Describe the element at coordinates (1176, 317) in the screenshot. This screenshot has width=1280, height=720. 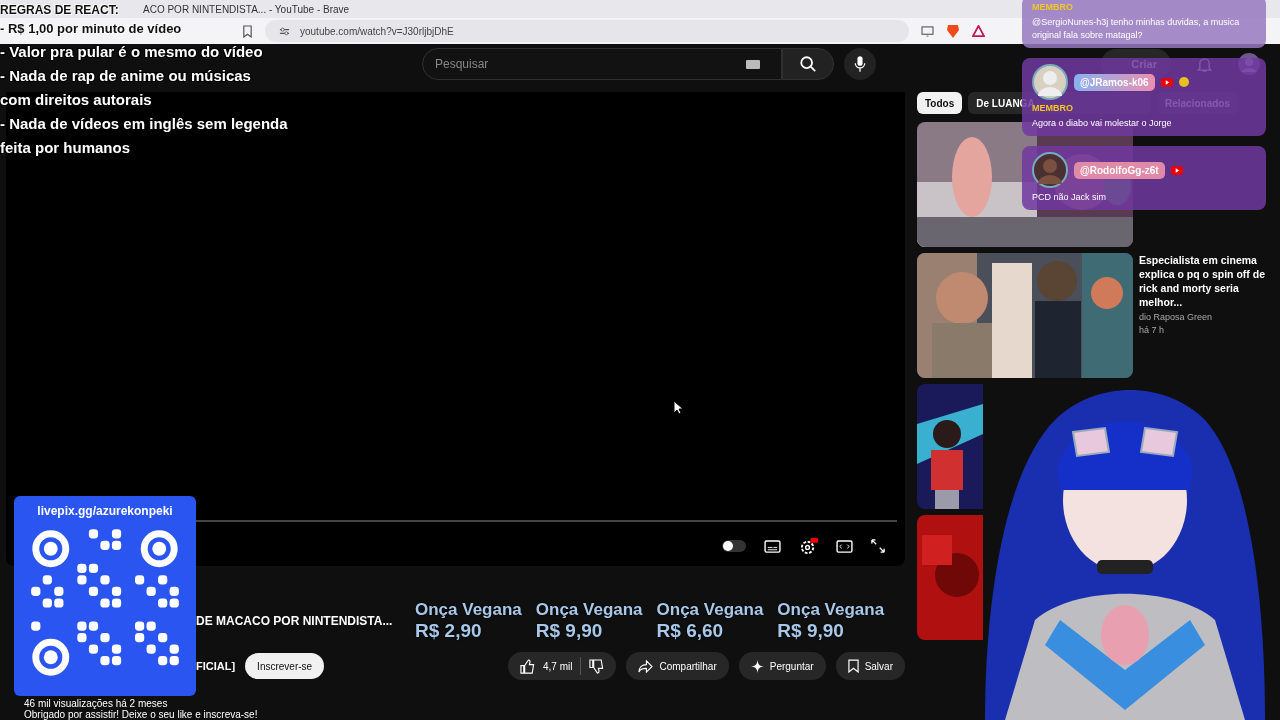
I see `channel-name: dio Raposa Green` at that location.